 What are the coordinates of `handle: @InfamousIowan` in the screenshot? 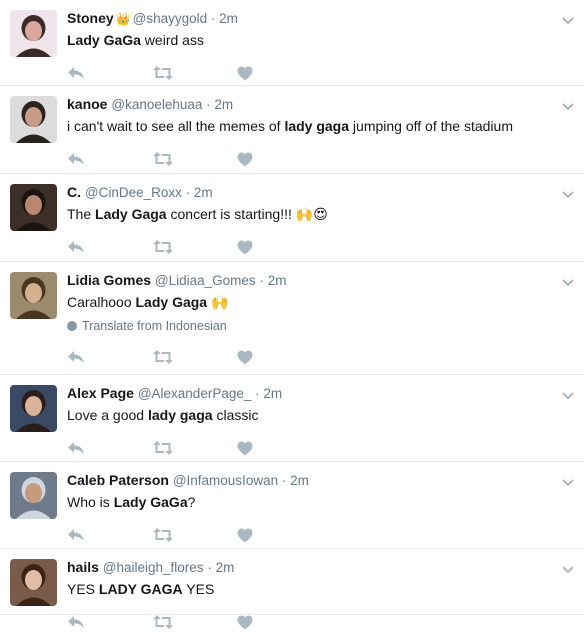 It's located at (225, 480).